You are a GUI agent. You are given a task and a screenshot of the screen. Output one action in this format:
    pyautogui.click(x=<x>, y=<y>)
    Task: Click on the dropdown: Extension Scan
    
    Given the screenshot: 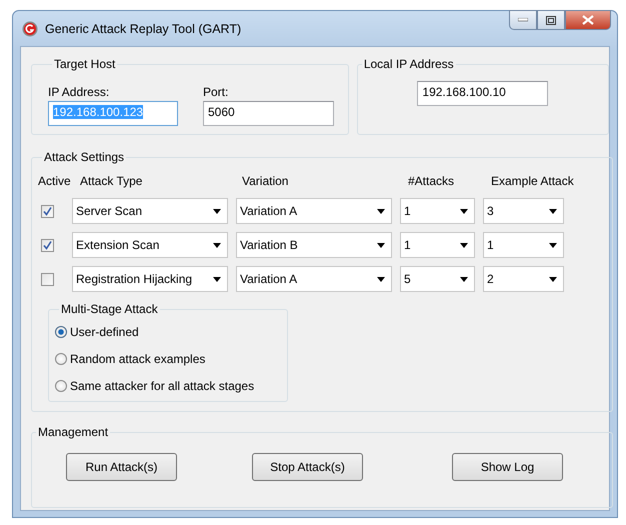 What is the action you would take?
    pyautogui.click(x=150, y=245)
    